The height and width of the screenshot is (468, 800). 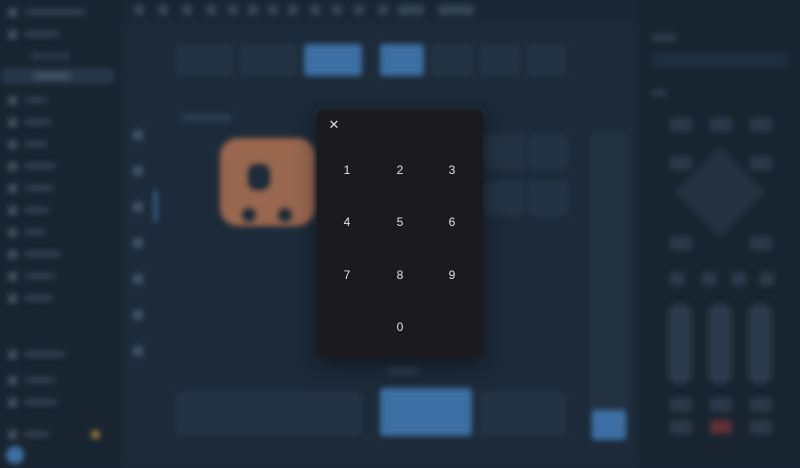 What do you see at coordinates (400, 327) in the screenshot?
I see `numpad-key-0: 0` at bounding box center [400, 327].